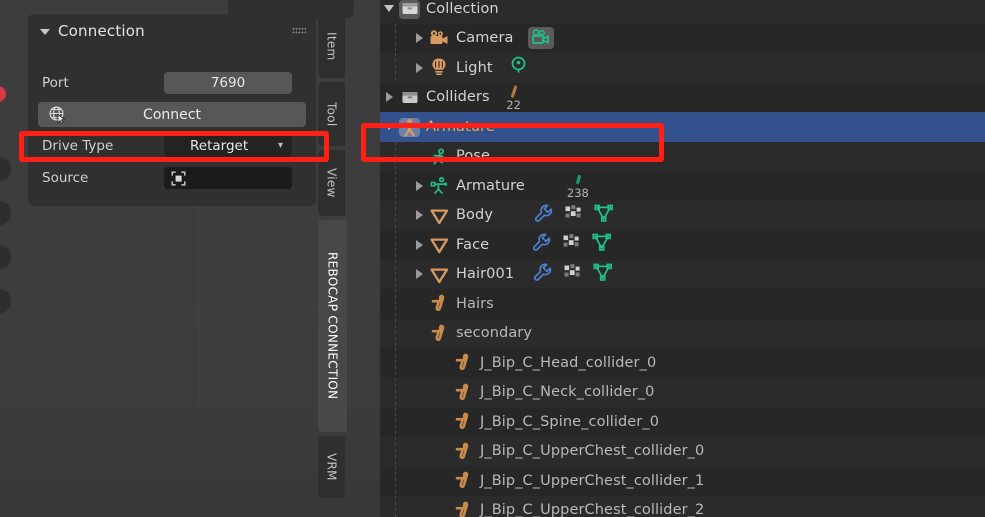 The image size is (985, 517). I want to click on source-object-field, so click(228, 178).